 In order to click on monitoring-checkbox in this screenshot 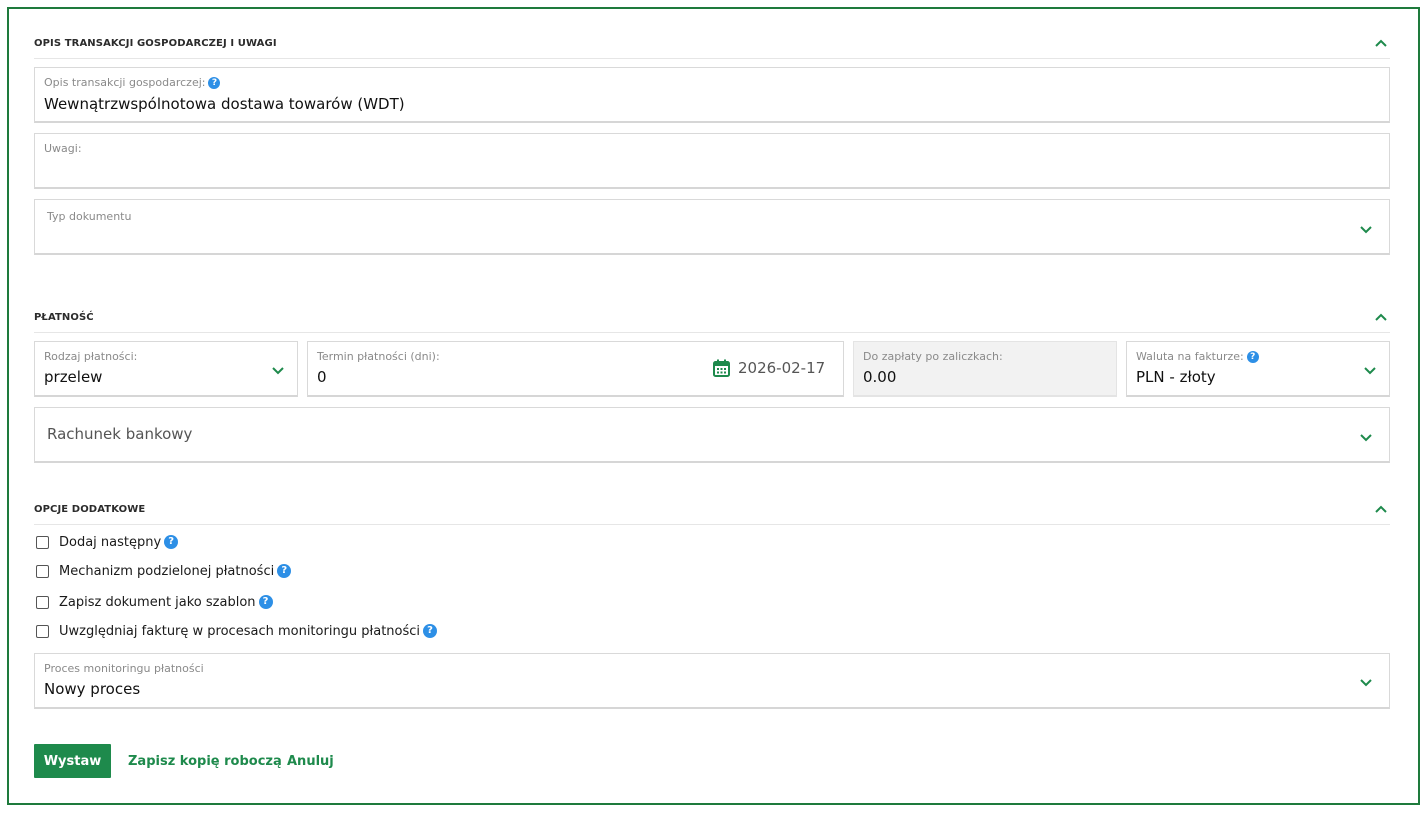, I will do `click(42, 631)`.